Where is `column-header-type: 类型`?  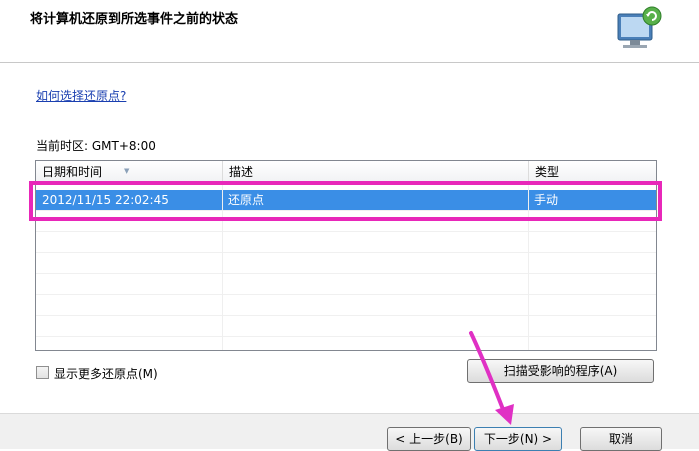 column-header-type: 类型 is located at coordinates (592, 171).